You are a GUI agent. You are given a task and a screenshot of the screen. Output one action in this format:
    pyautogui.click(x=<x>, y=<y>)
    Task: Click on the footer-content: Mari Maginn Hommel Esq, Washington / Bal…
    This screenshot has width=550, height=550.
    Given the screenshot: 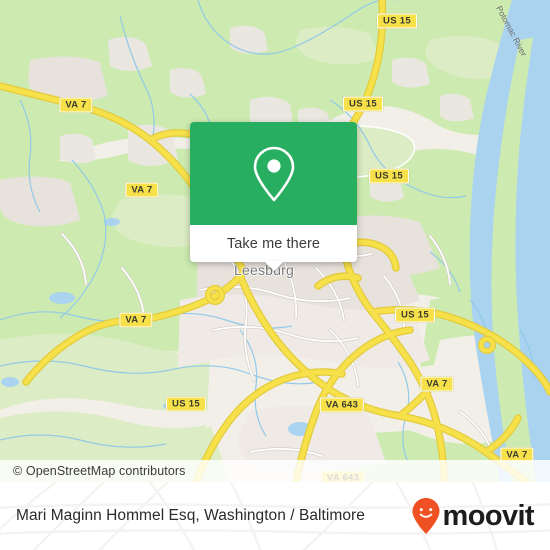 What is the action you would take?
    pyautogui.click(x=275, y=516)
    